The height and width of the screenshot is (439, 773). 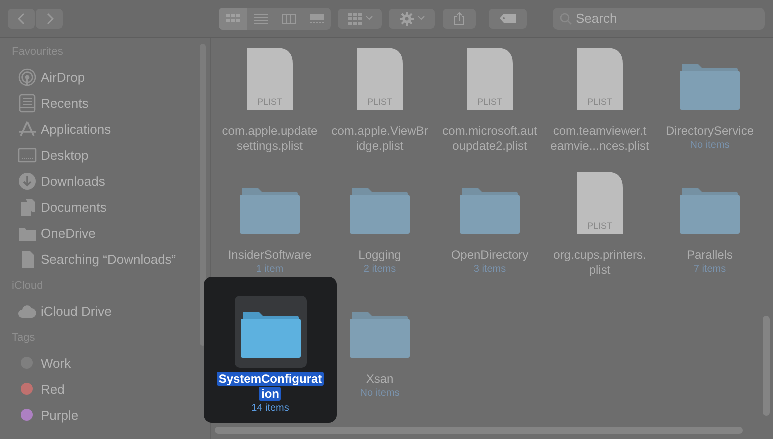 I want to click on file-name: Logging, so click(x=380, y=255).